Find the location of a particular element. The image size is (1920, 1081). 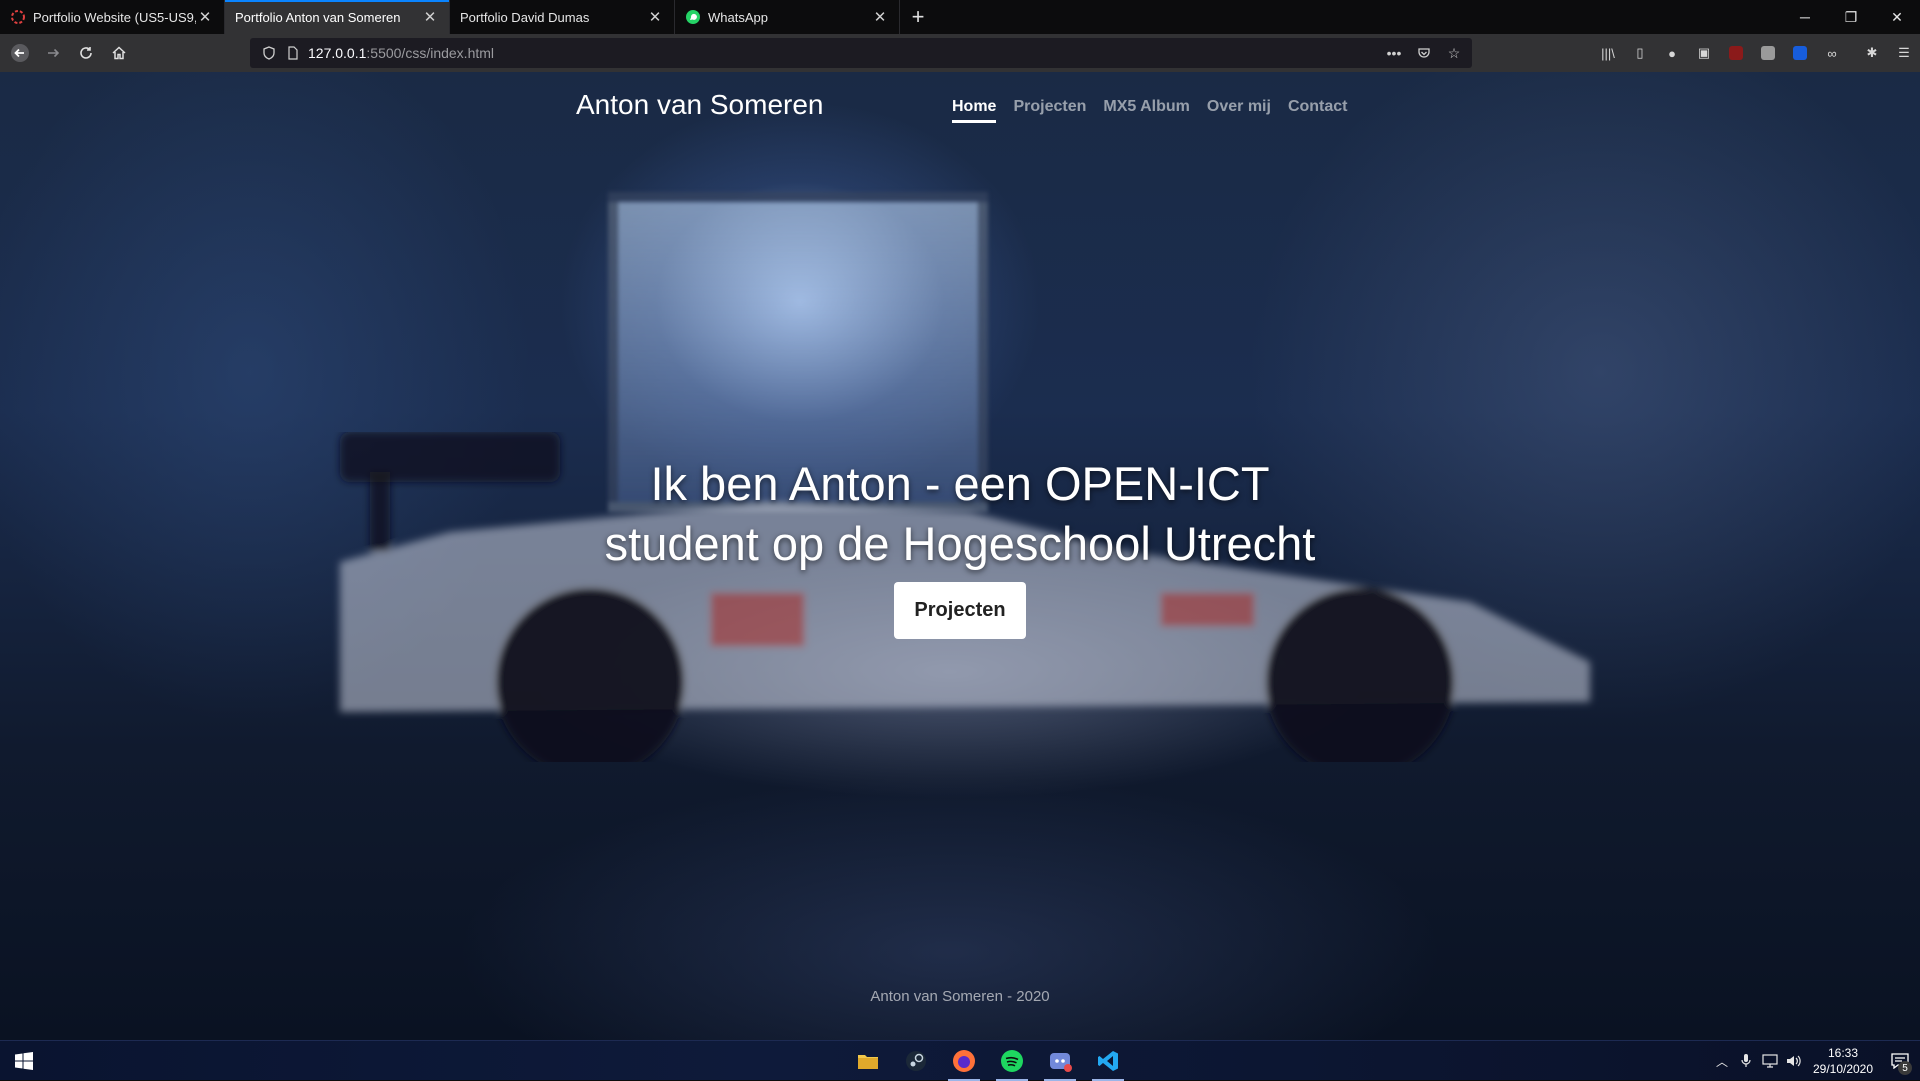

bookmark-star-icon: ☆ is located at coordinates (1454, 53).